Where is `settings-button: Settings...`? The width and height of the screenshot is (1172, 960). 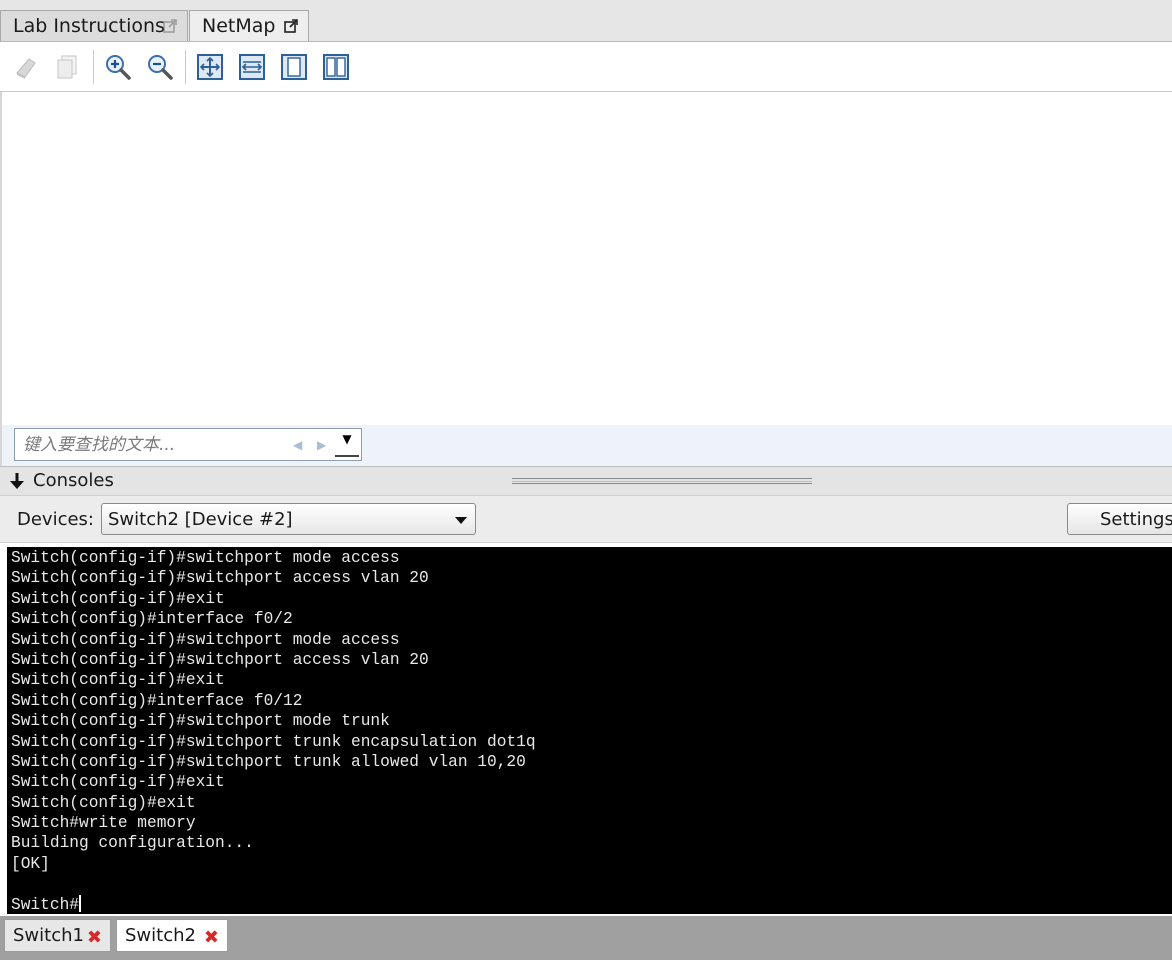 settings-button: Settings... is located at coordinates (1119, 519).